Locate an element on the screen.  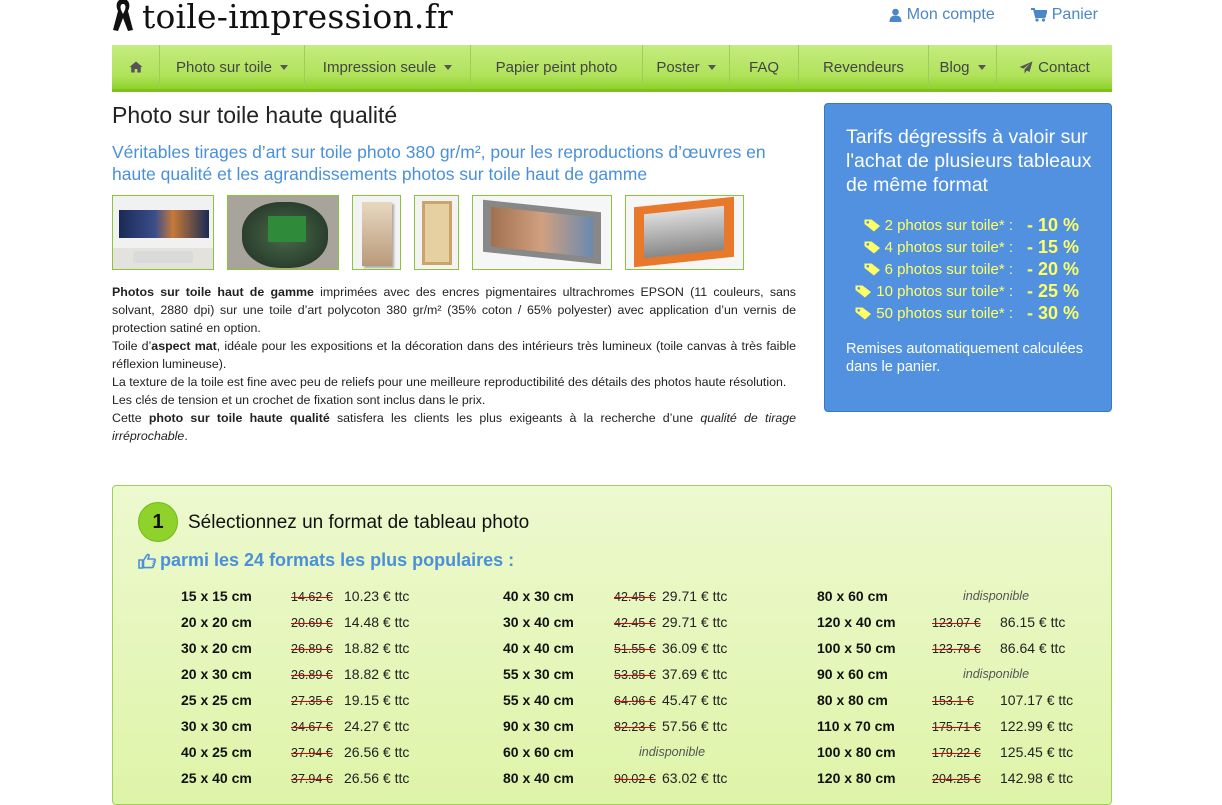
desc-text: Toile d’ is located at coordinates (132, 346).